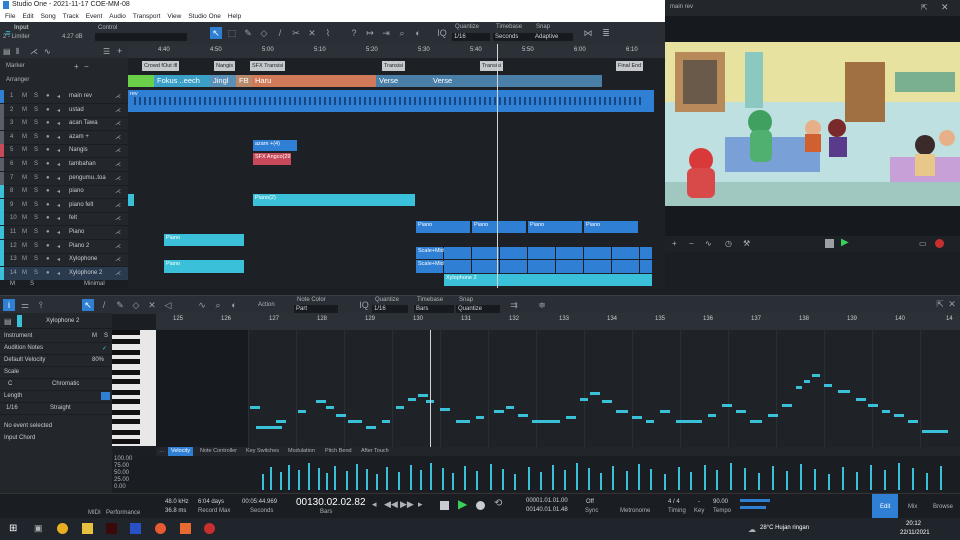 The width and height of the screenshot is (960, 540). Describe the element at coordinates (553, 37) in the screenshot. I see `snap-select: Adaptive` at that location.